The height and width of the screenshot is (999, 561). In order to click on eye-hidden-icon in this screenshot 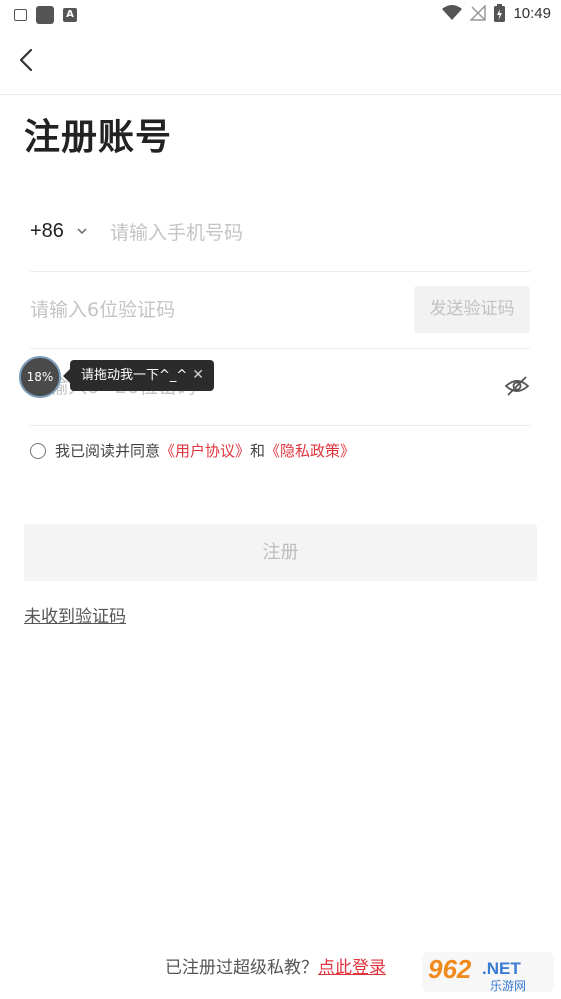, I will do `click(517, 386)`.